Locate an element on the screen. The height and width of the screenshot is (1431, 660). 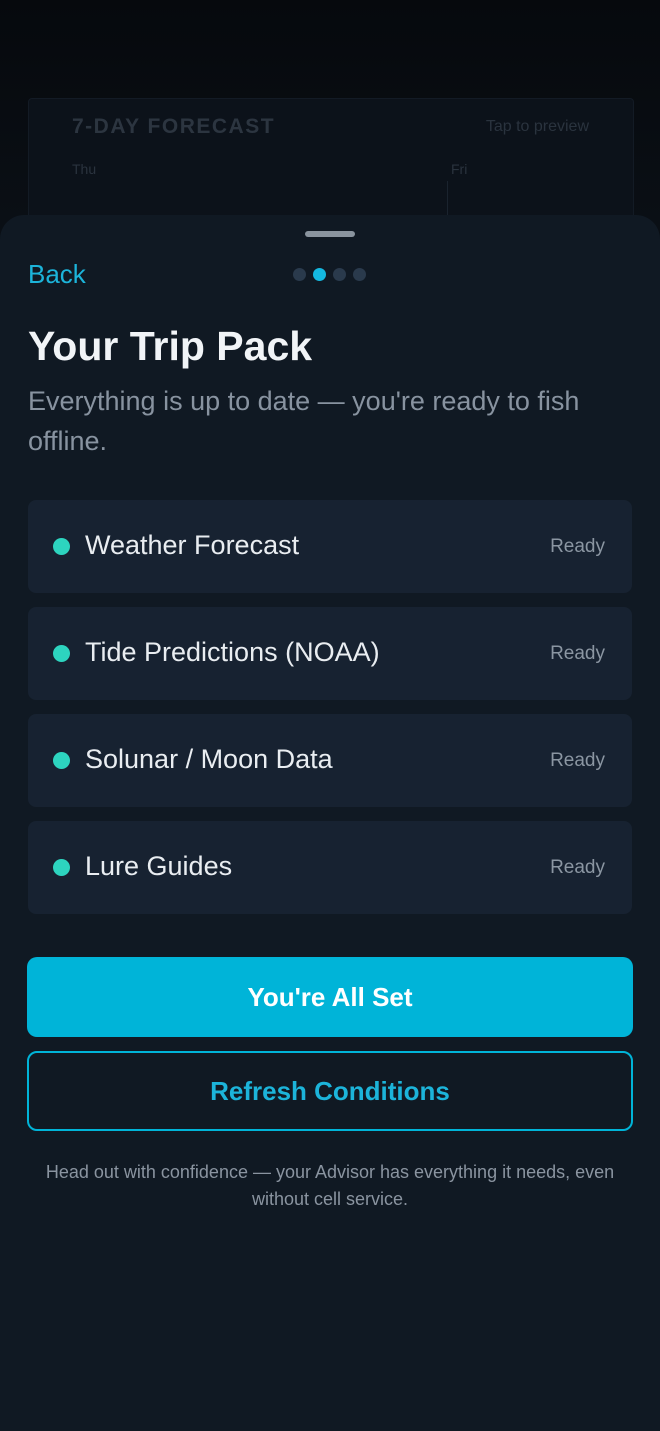
forecast-hint: Tap to preview is located at coordinates (537, 126).